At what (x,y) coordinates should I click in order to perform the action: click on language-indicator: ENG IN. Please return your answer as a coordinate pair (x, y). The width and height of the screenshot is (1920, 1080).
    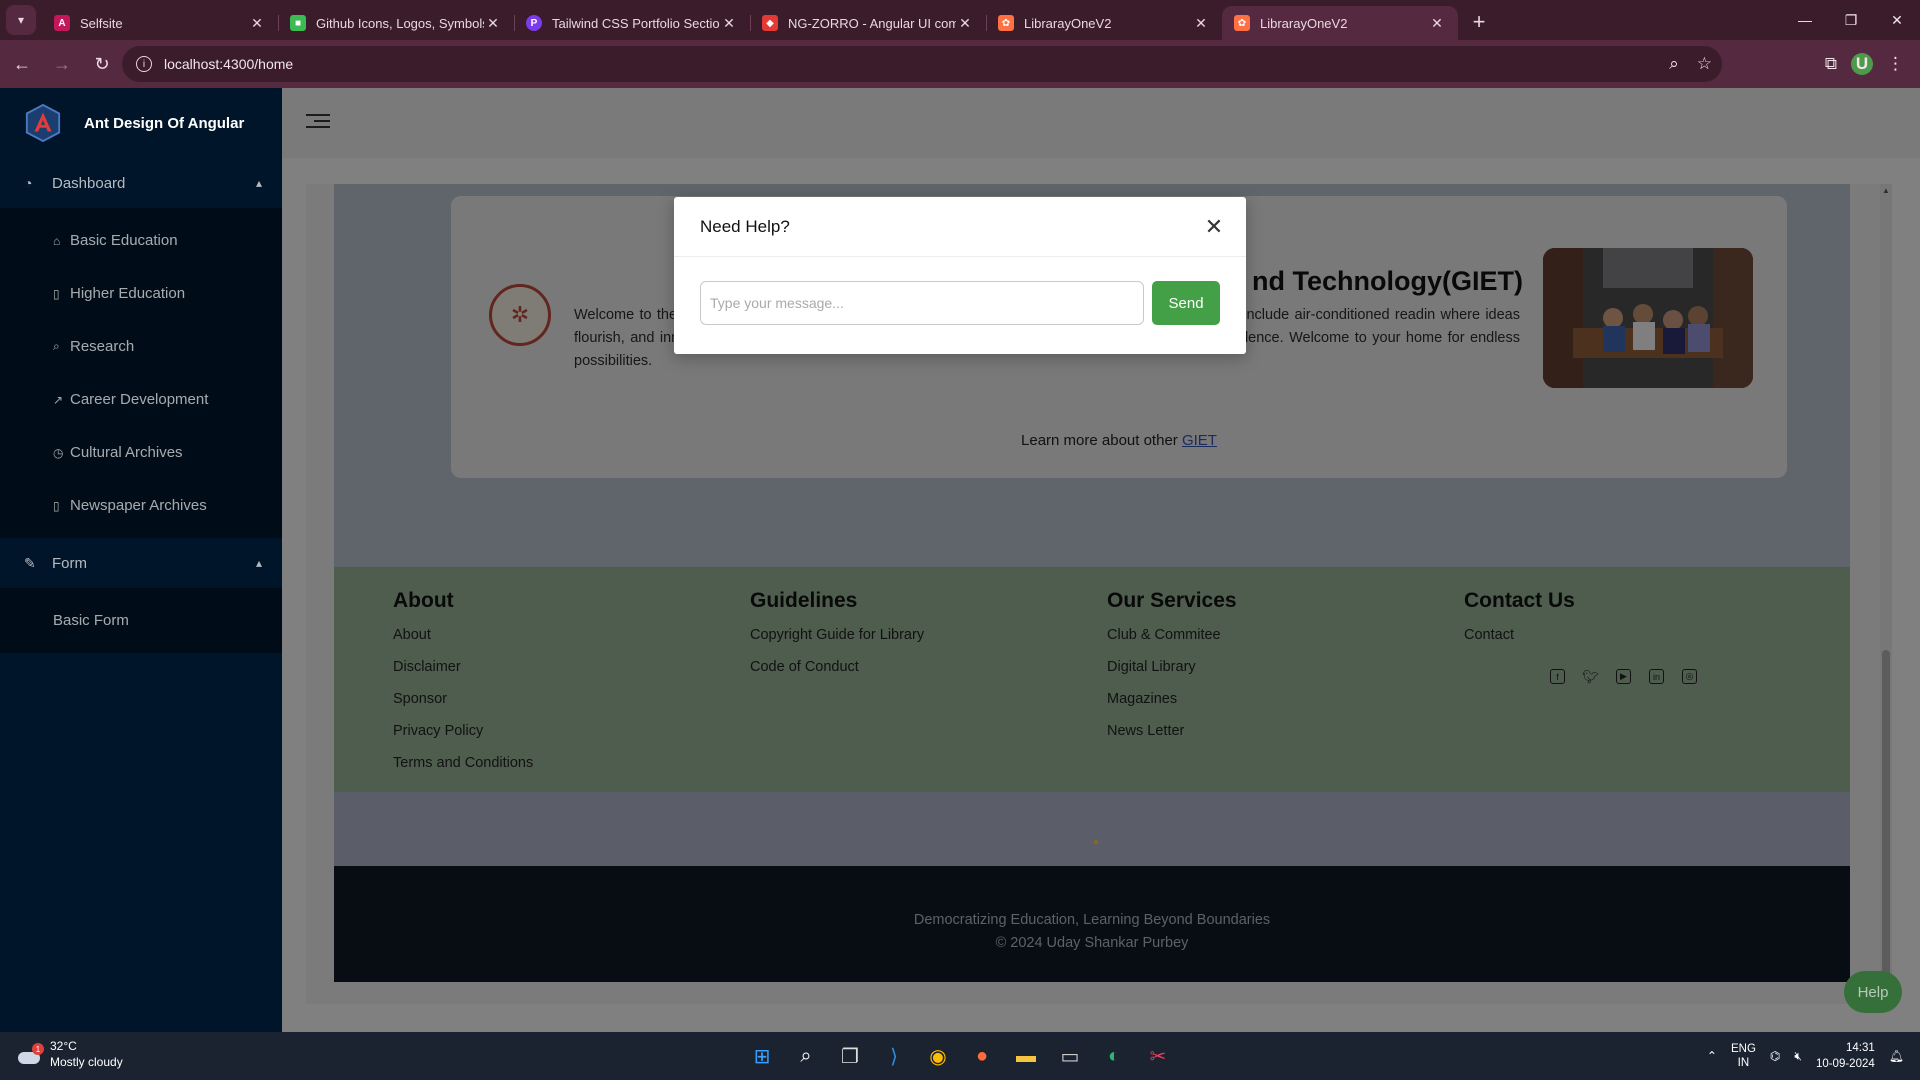
    Looking at the image, I should click on (1743, 1056).